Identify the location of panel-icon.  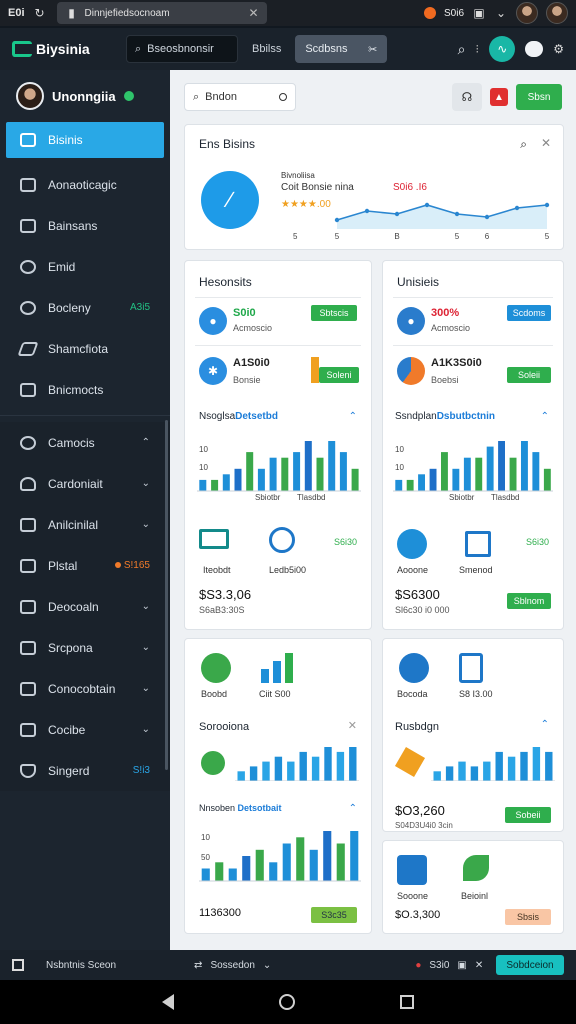
(18, 965).